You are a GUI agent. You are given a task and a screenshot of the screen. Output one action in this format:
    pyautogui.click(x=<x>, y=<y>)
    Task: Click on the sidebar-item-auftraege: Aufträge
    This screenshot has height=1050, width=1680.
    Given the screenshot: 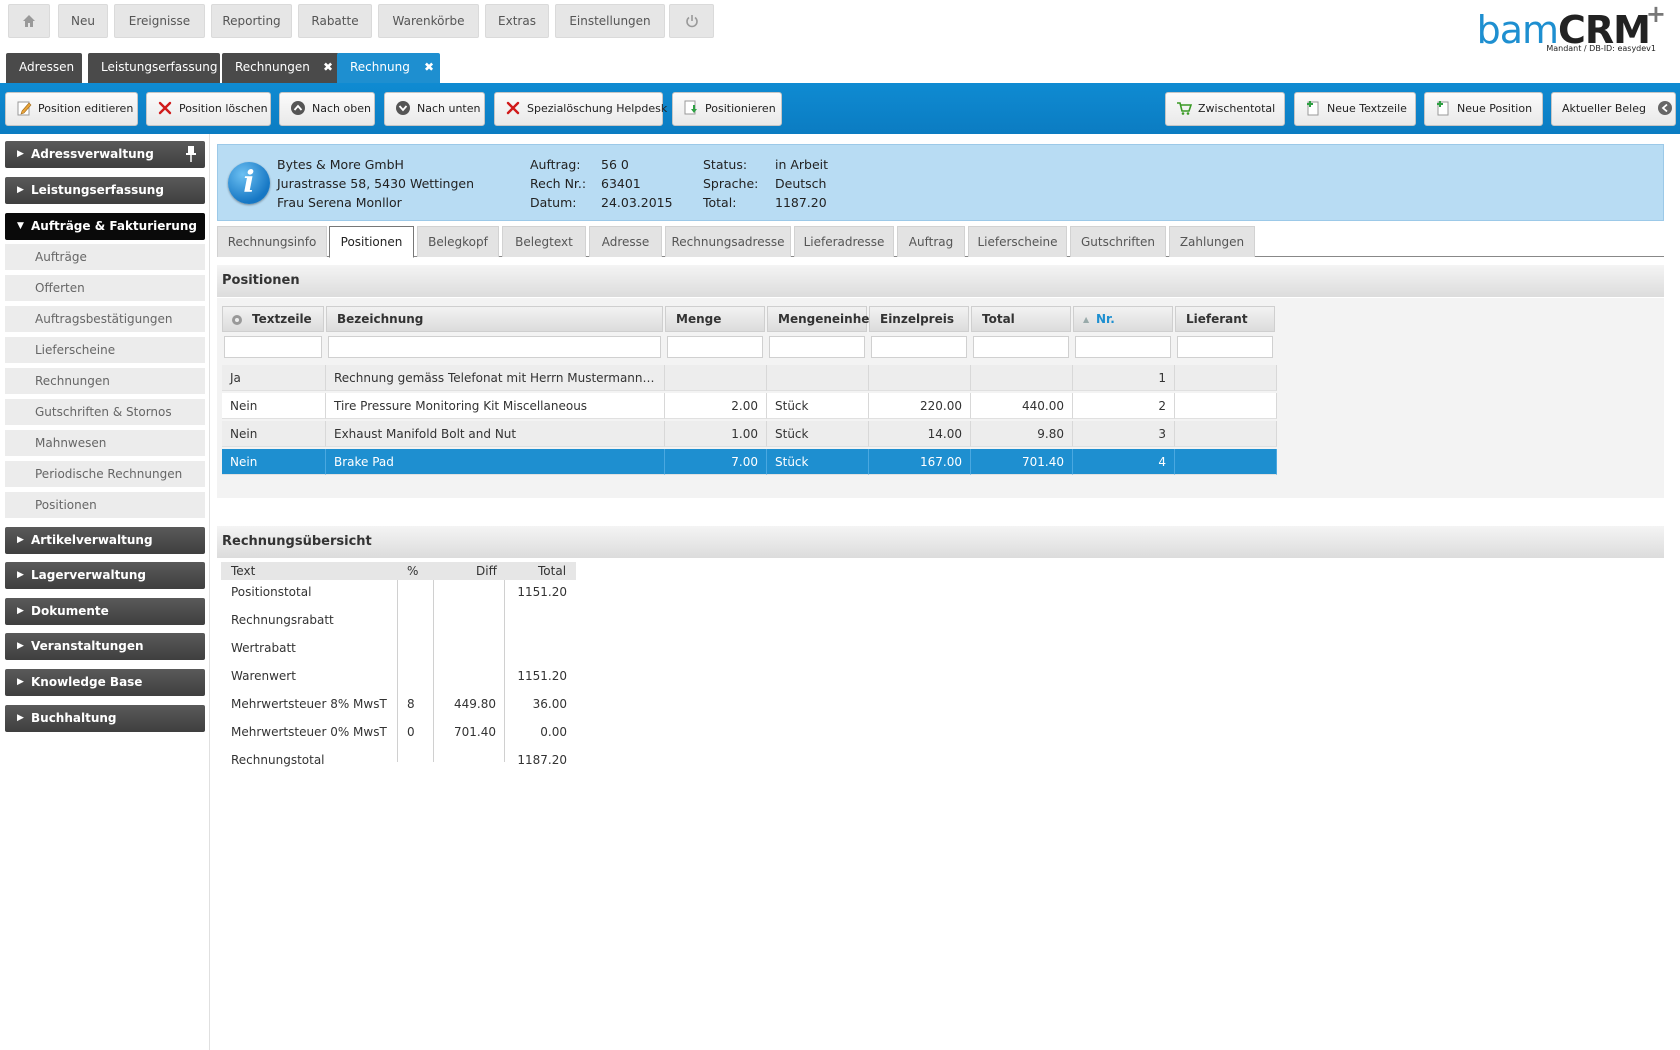 What is the action you would take?
    pyautogui.click(x=105, y=257)
    